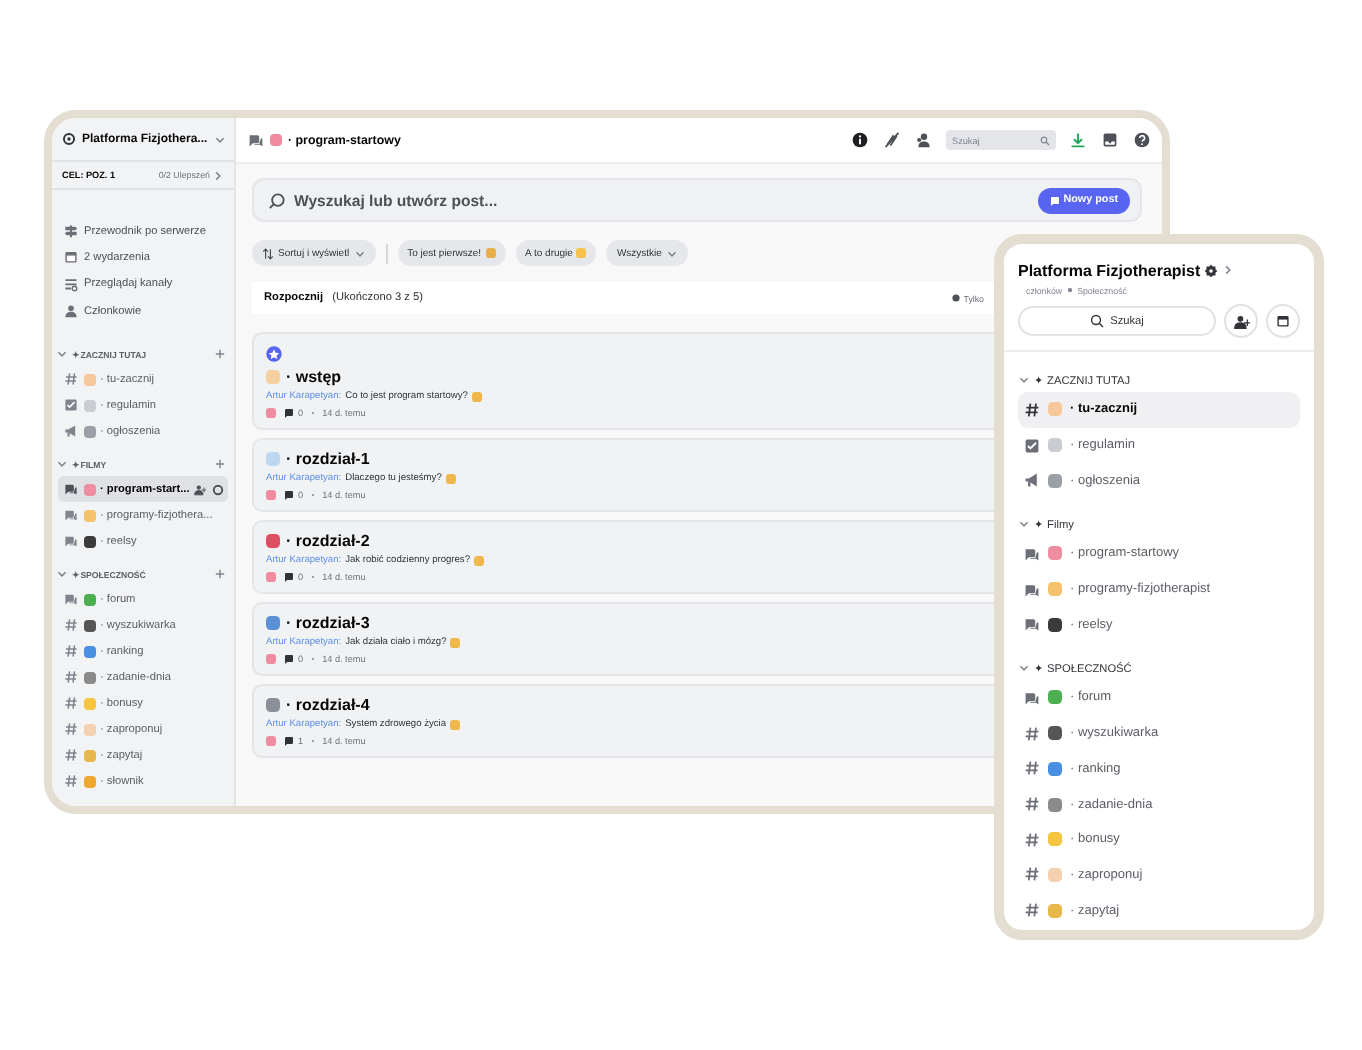 The height and width of the screenshot is (1050, 1362). I want to click on server-name: Platforma Fizjotherapist, so click(1109, 270).